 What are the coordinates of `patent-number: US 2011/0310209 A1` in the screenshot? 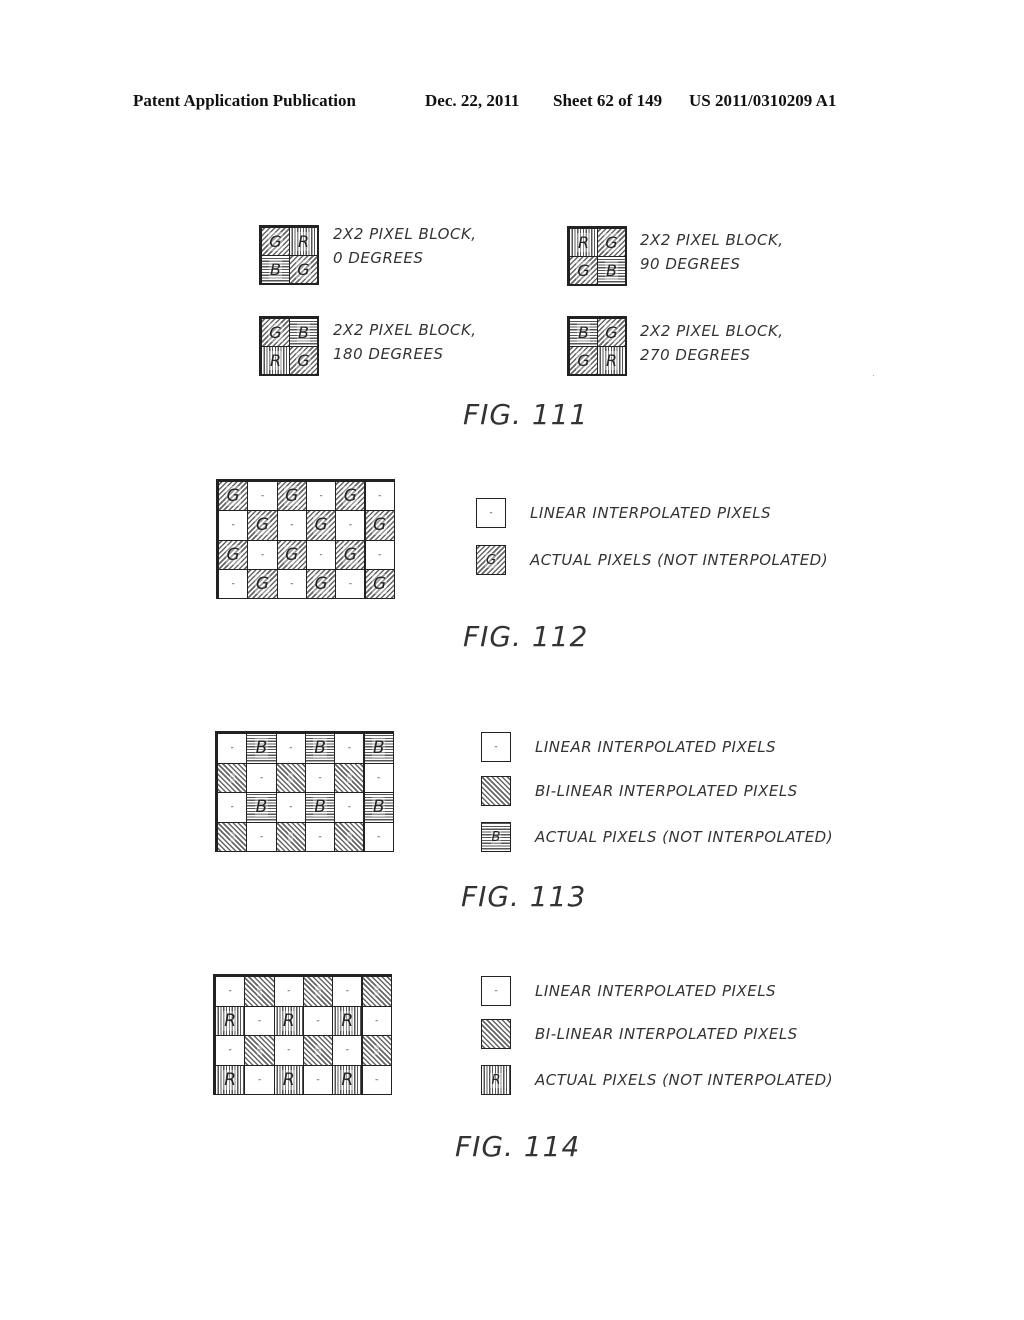 It's located at (763, 100).